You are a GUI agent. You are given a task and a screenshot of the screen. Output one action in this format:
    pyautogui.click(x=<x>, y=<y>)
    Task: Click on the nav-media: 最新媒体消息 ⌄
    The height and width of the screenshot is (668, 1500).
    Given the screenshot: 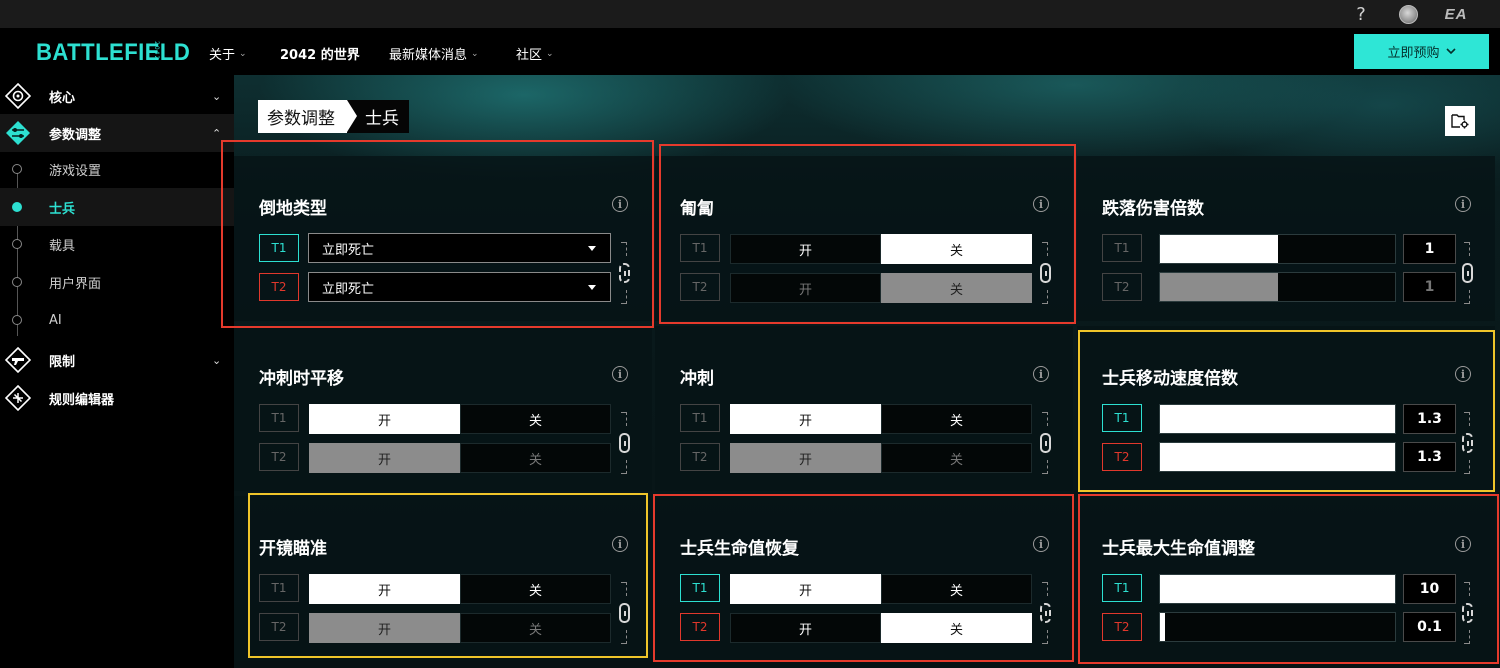 What is the action you would take?
    pyautogui.click(x=434, y=53)
    